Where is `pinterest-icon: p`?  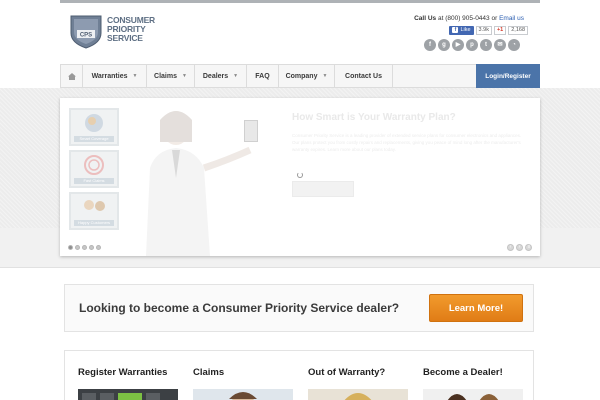 pinterest-icon: p is located at coordinates (472, 45).